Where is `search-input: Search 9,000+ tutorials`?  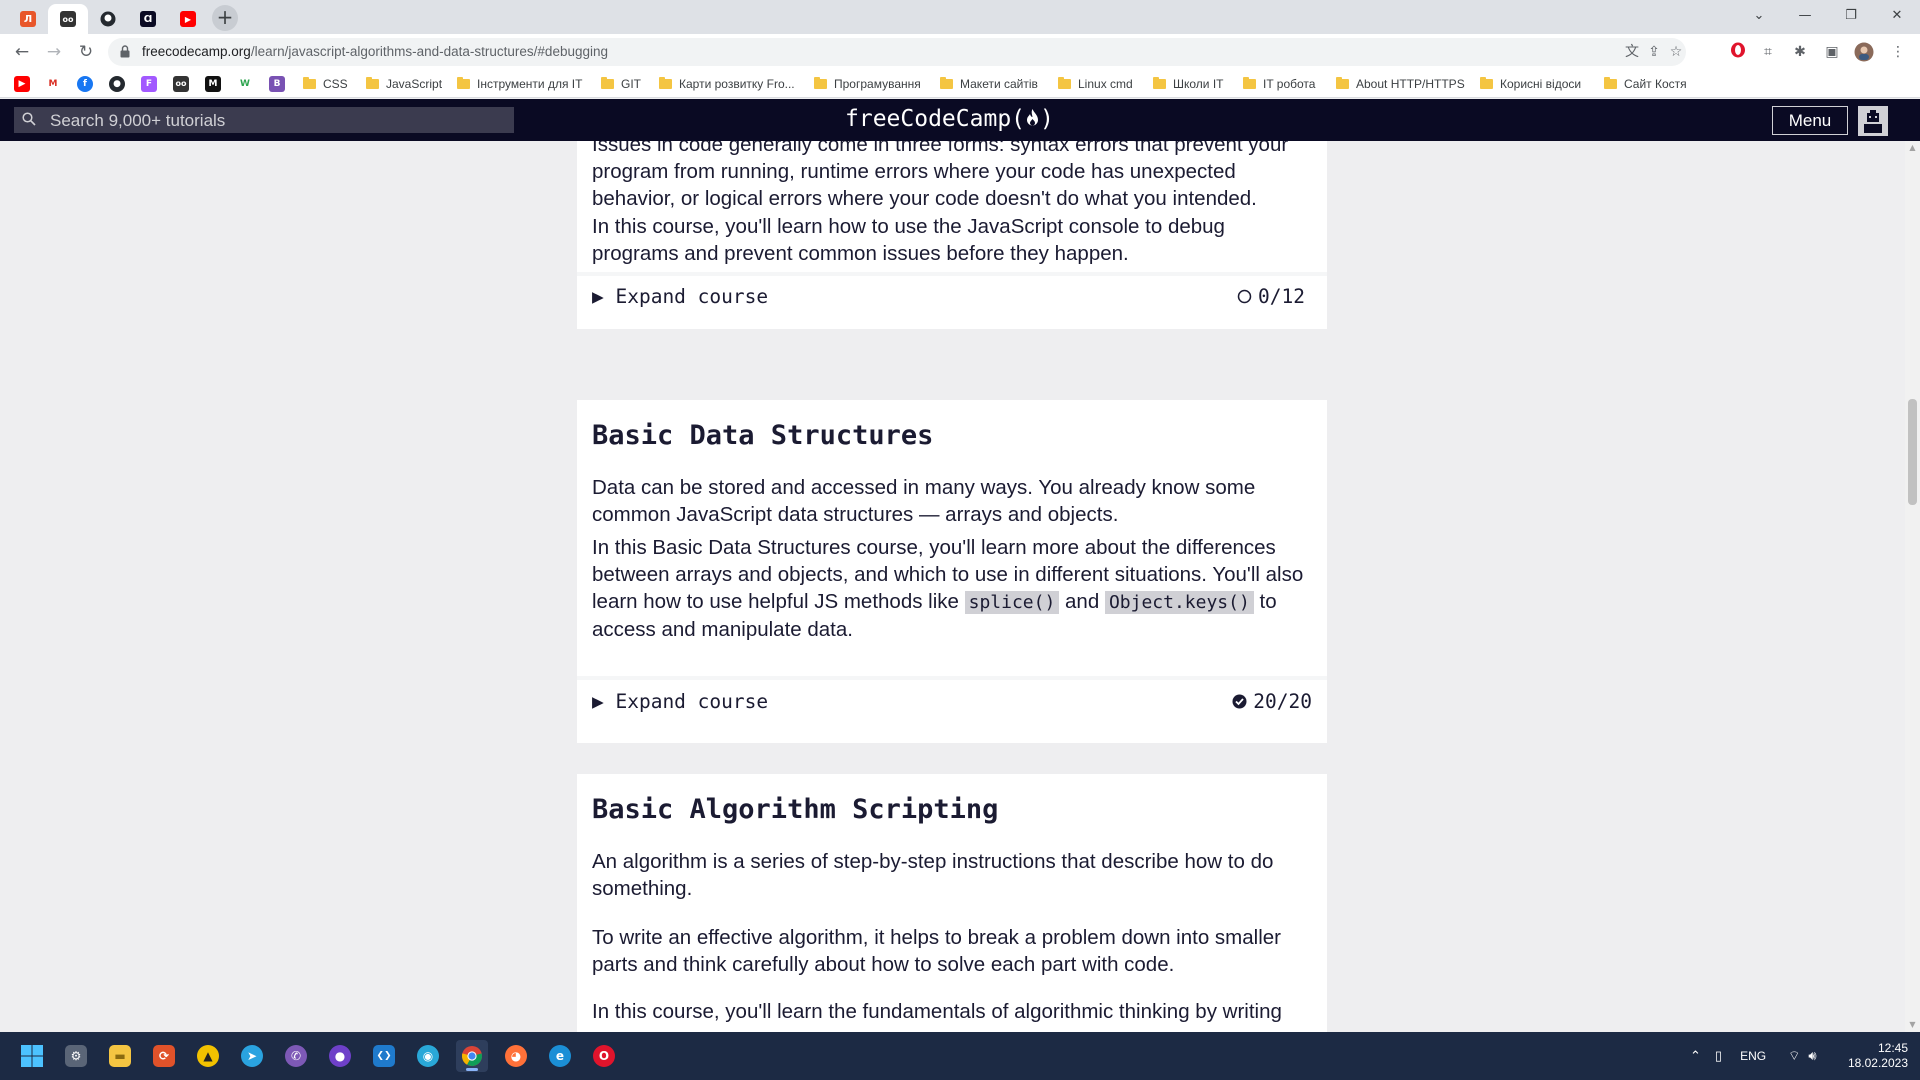
search-input: Search 9,000+ tutorials is located at coordinates (264, 120).